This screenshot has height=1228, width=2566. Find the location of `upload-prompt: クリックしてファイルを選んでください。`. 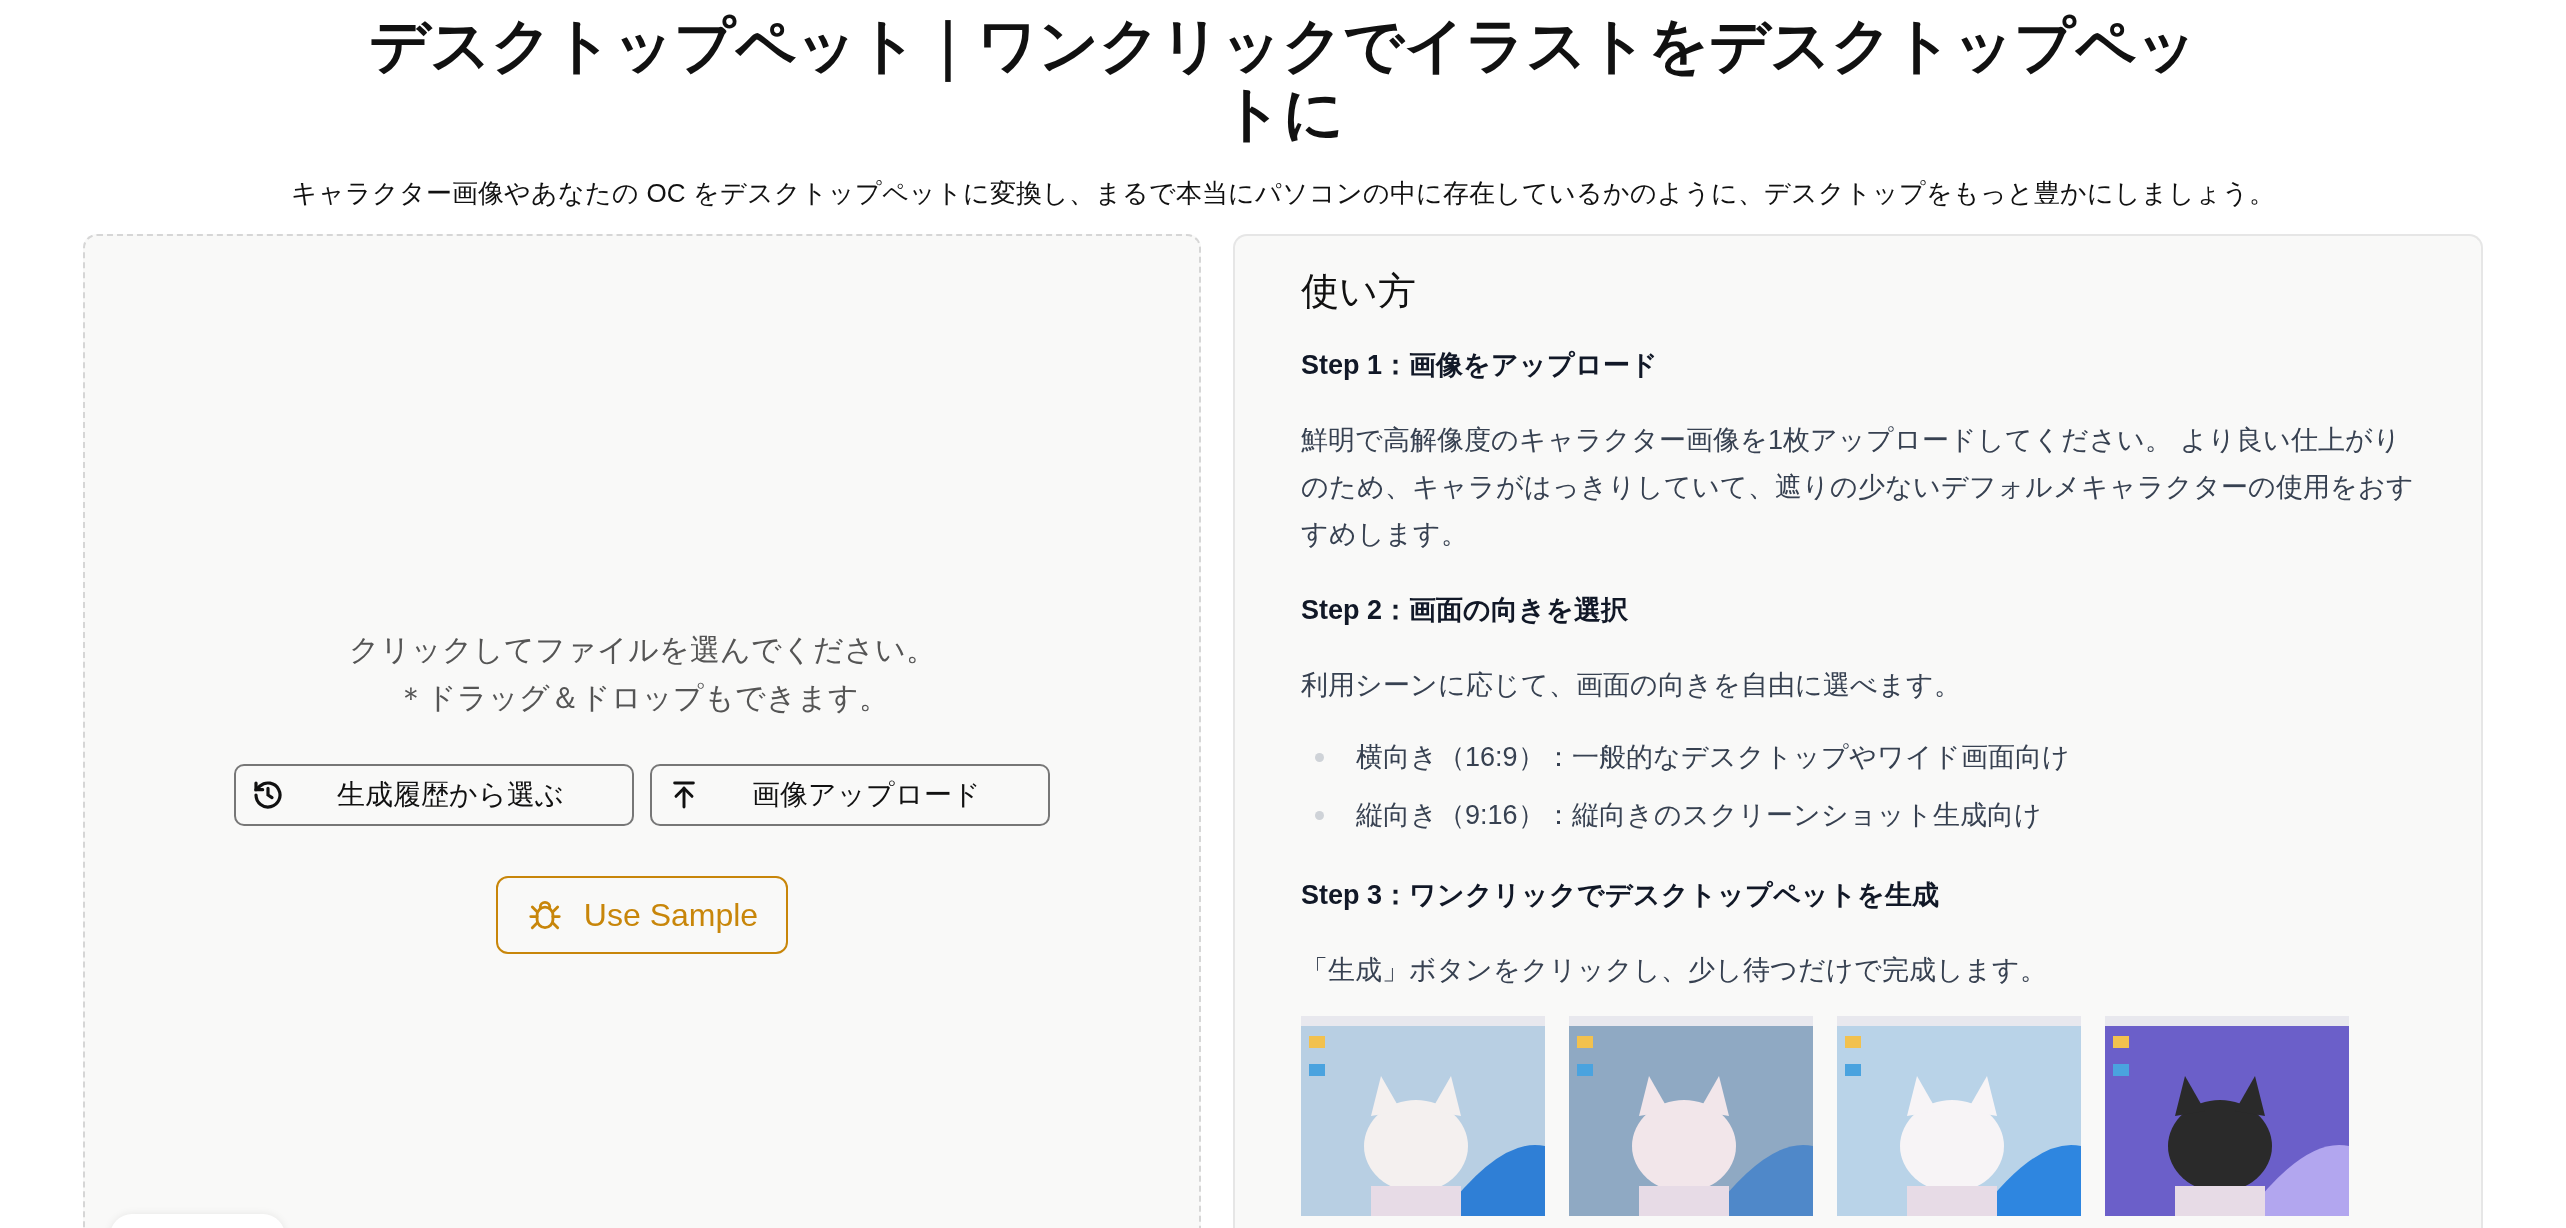

upload-prompt: クリックしてファイルを選んでください。 is located at coordinates (642, 650).